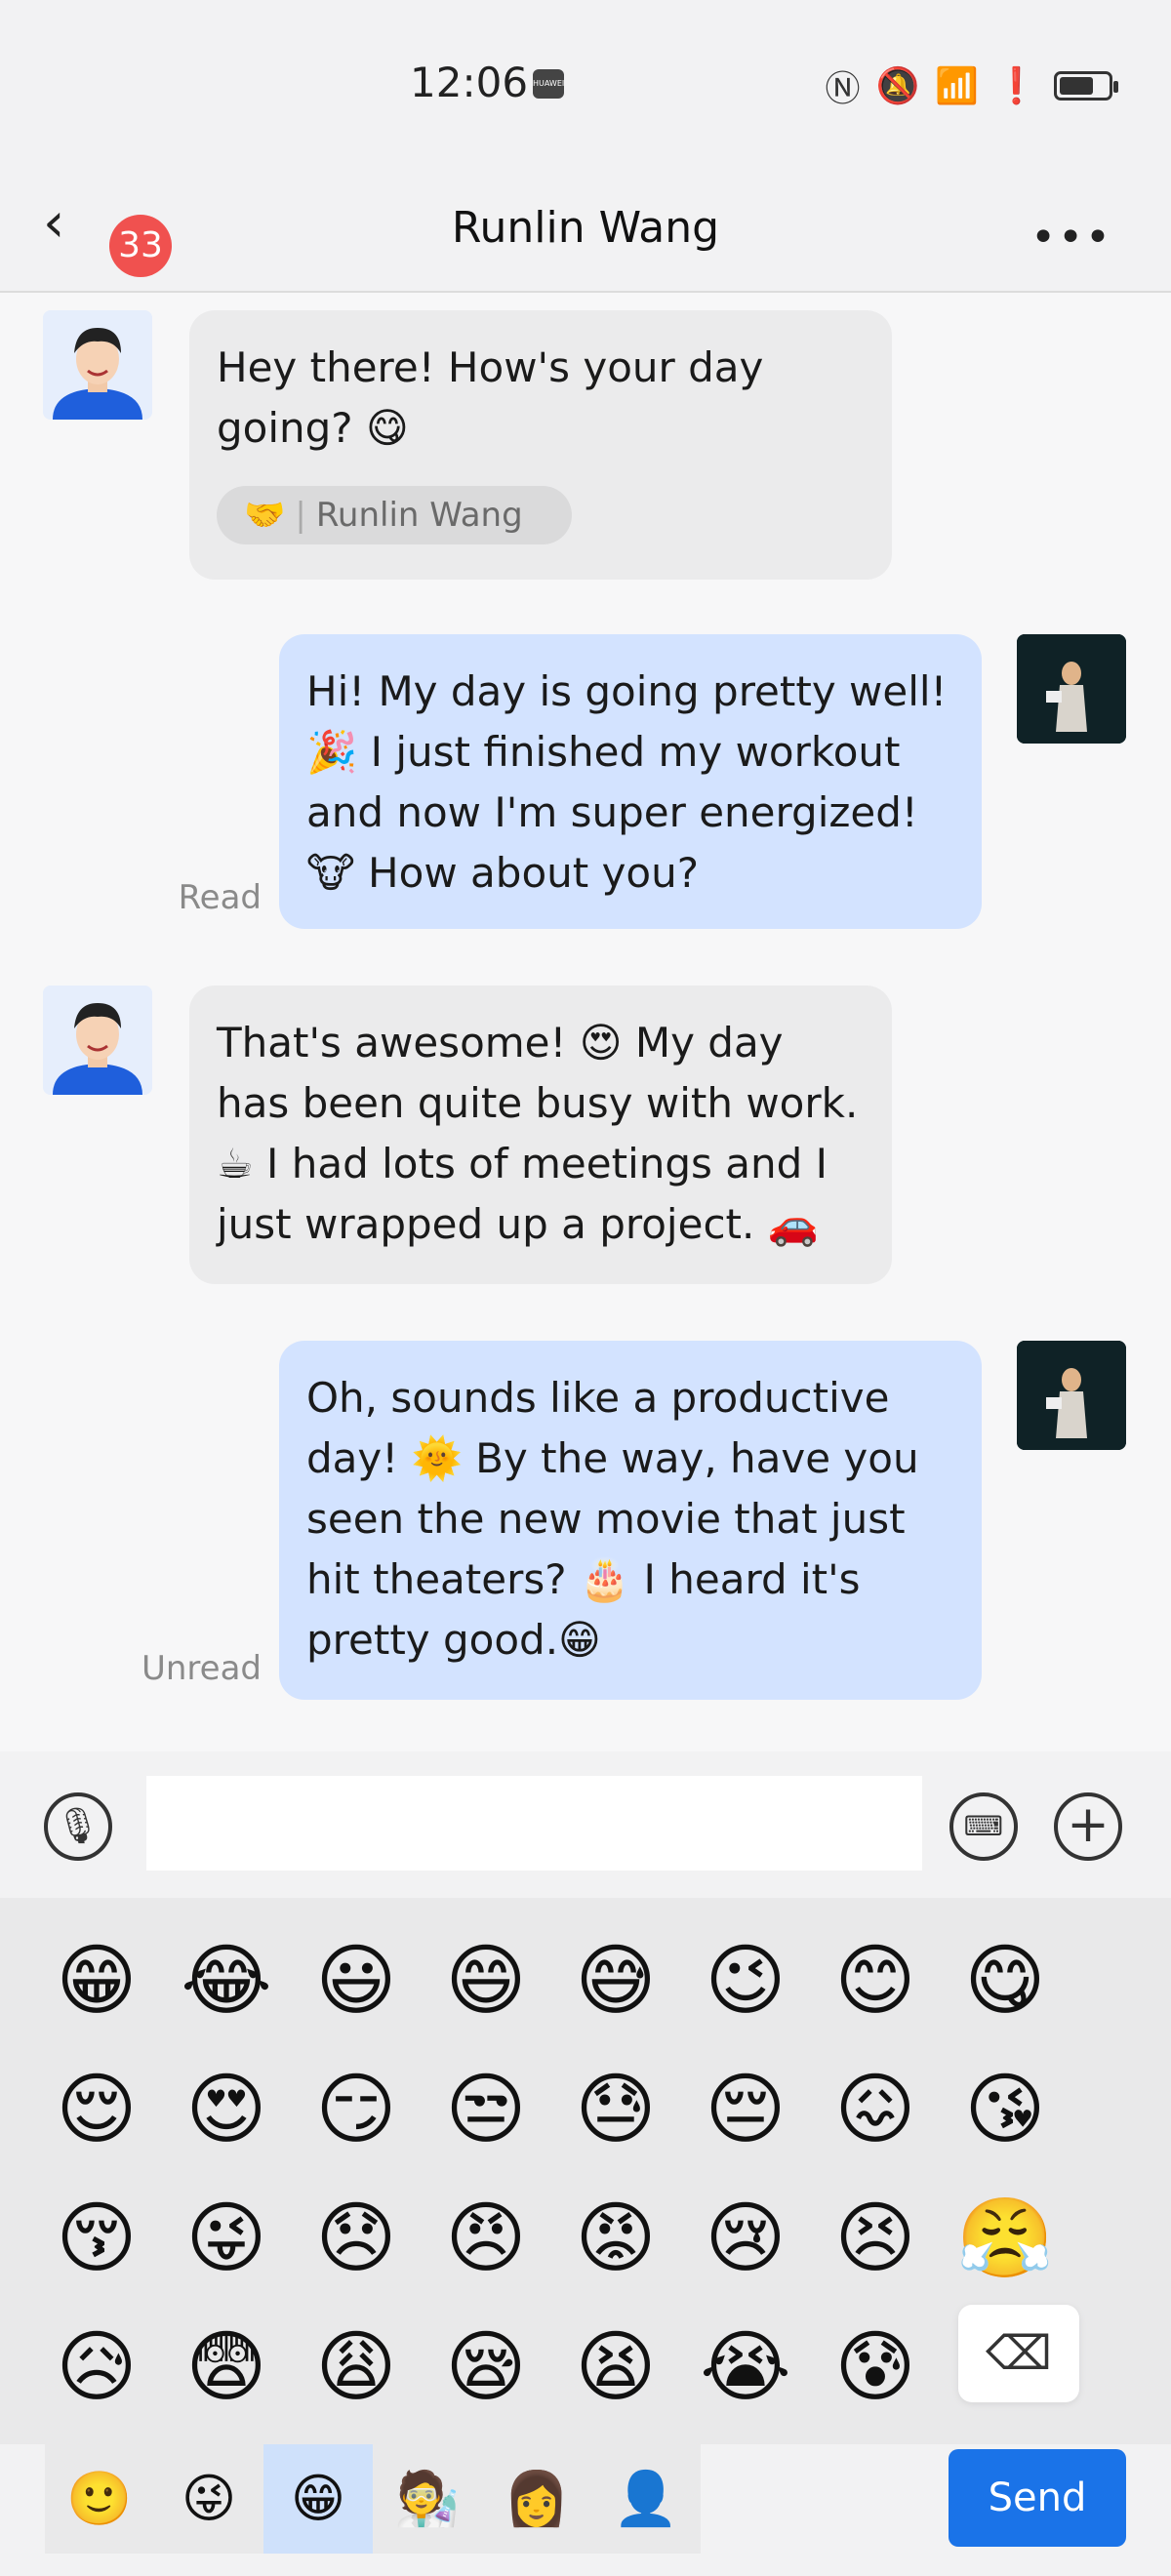 The height and width of the screenshot is (2576, 1171). What do you see at coordinates (1016, 86) in the screenshot?
I see `alert-icon: ❗` at bounding box center [1016, 86].